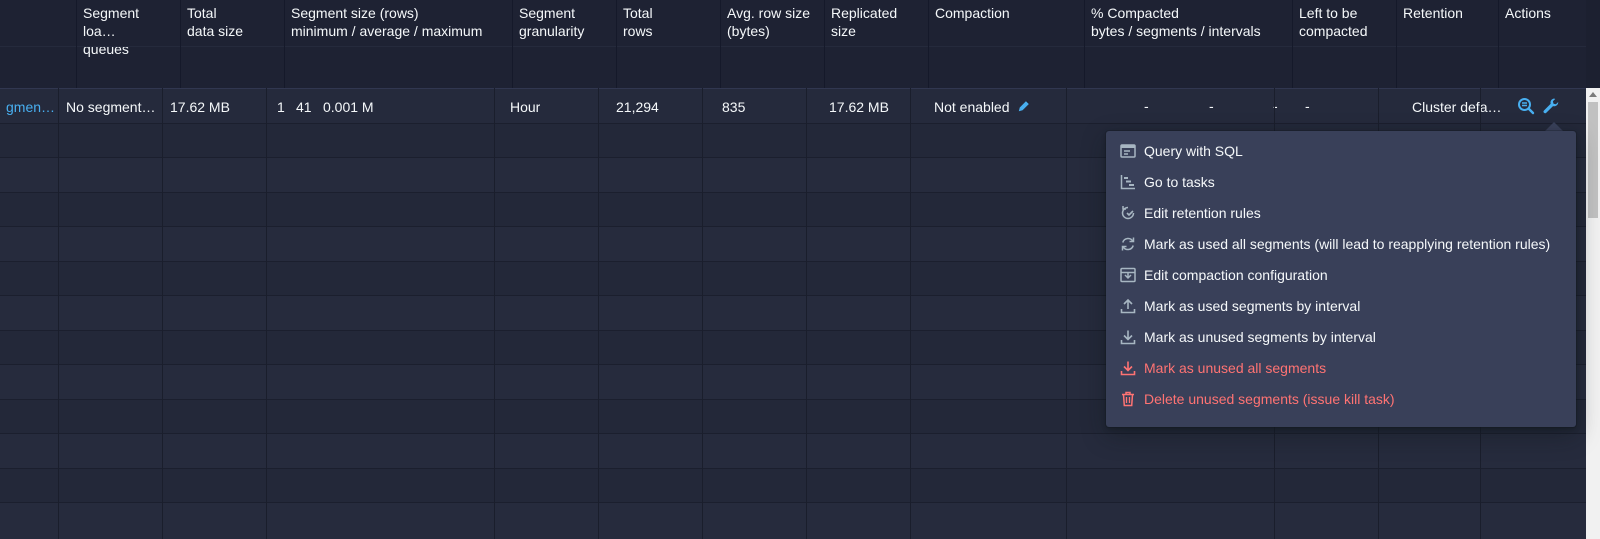  I want to click on header-title: Total data size, so click(215, 22).